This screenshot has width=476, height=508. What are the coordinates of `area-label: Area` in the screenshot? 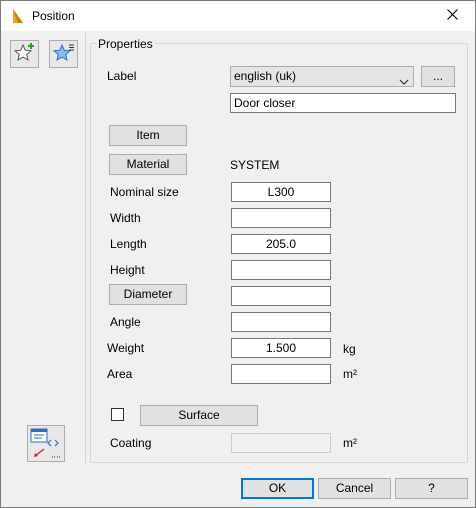 It's located at (120, 374).